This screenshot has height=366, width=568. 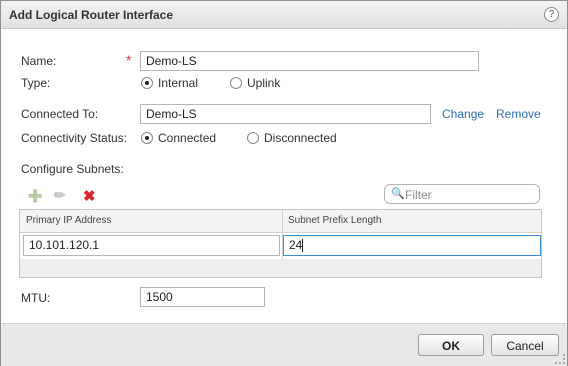 I want to click on connectivity-connected-label: Connected, so click(x=187, y=138).